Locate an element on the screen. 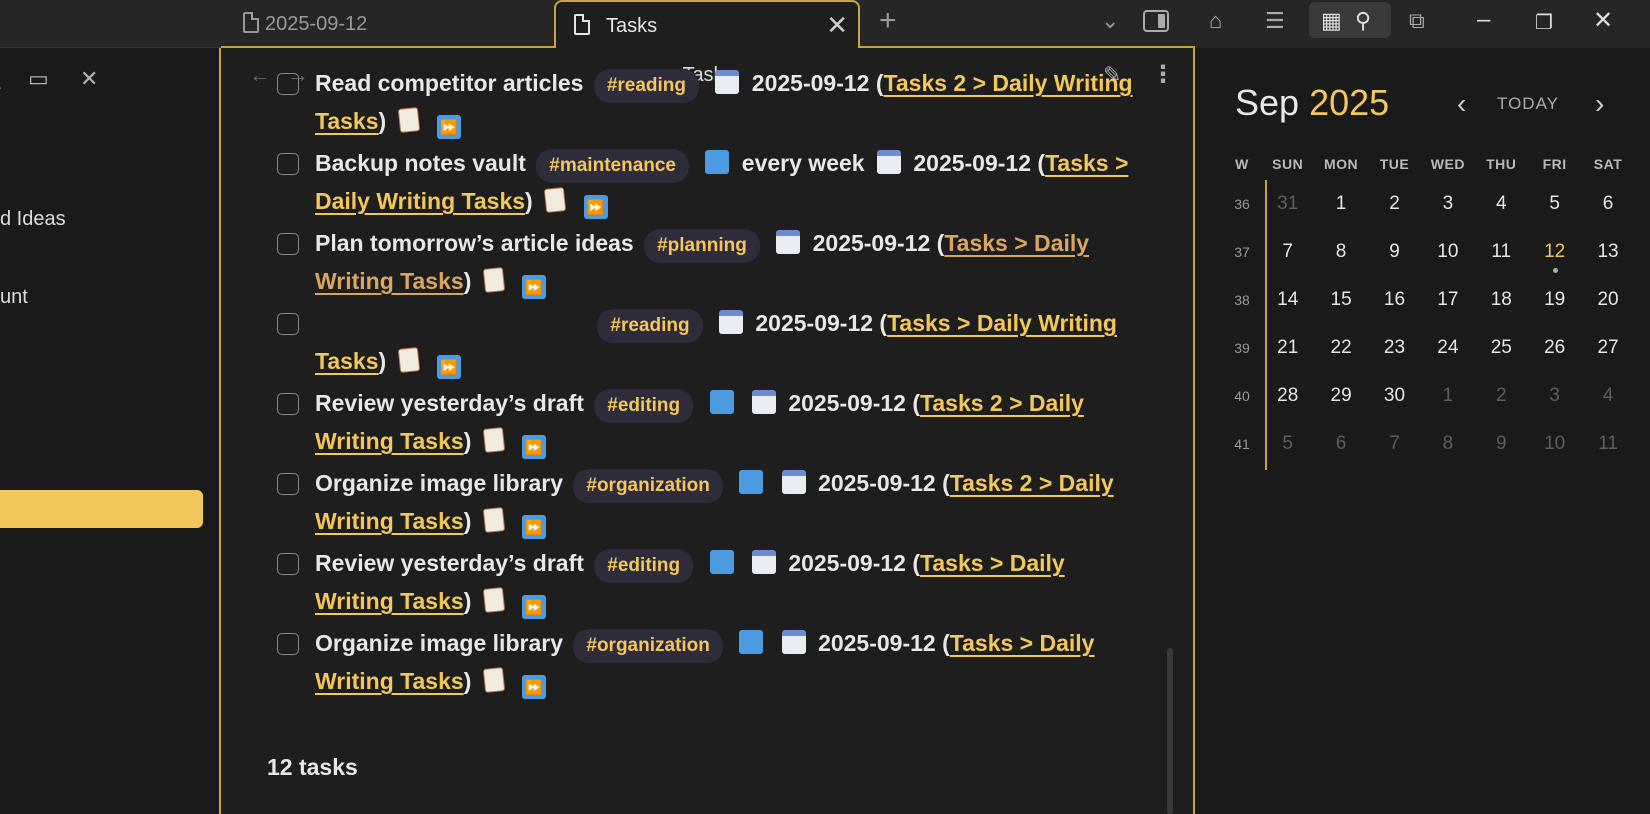 Image resolution: width=1650 pixels, height=814 pixels. sidebar-item-active is located at coordinates (101, 509).